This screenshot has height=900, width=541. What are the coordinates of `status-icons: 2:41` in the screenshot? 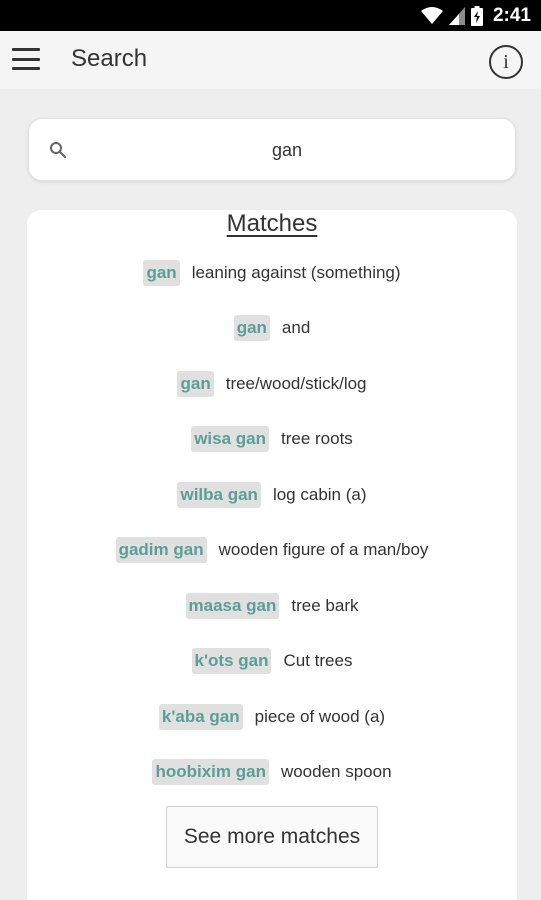 It's located at (475, 15).